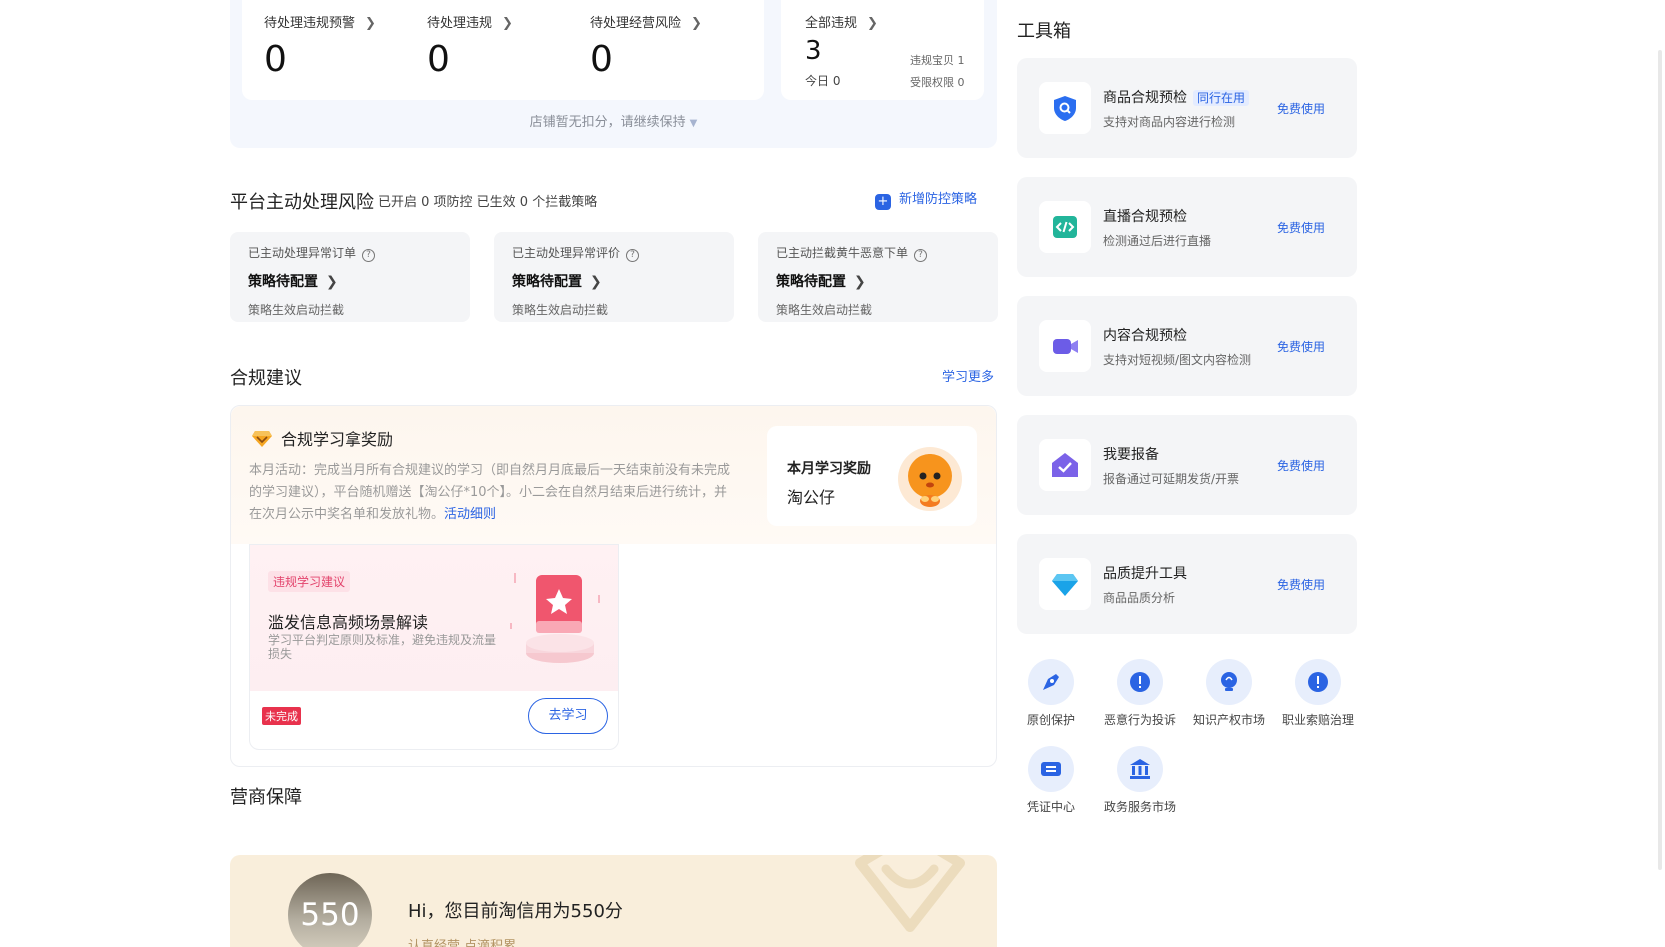 The height and width of the screenshot is (947, 1665). I want to click on quick-label: 原创保护, so click(1050, 720).